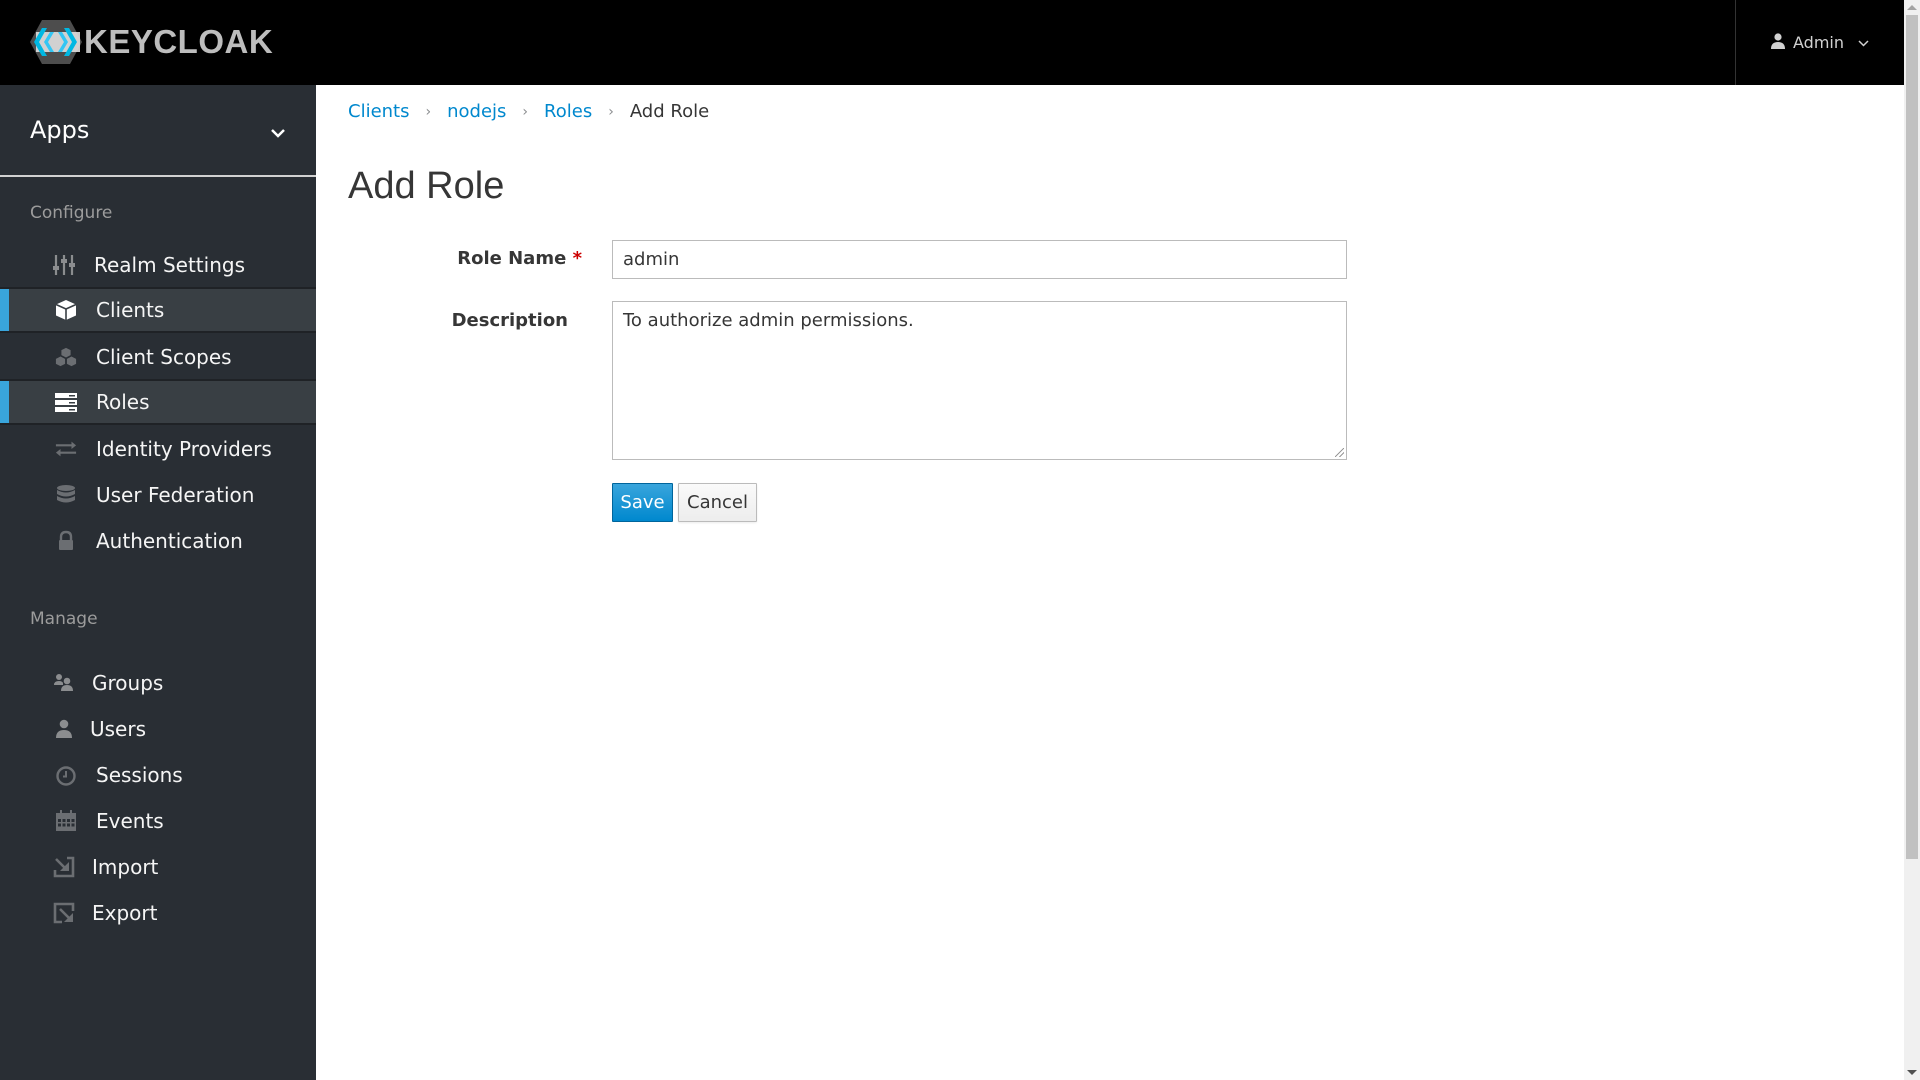 This screenshot has width=1920, height=1080. What do you see at coordinates (66, 310) in the screenshot?
I see `cube-icon` at bounding box center [66, 310].